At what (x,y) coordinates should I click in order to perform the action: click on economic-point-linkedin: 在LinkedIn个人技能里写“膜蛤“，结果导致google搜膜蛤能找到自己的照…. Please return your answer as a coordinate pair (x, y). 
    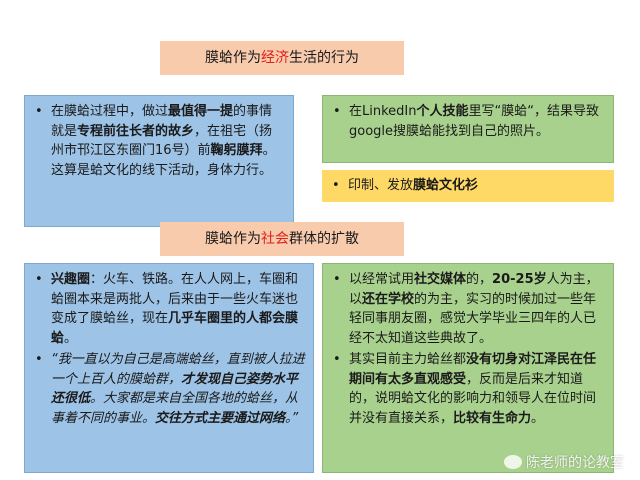
    Looking at the image, I should click on (468, 129).